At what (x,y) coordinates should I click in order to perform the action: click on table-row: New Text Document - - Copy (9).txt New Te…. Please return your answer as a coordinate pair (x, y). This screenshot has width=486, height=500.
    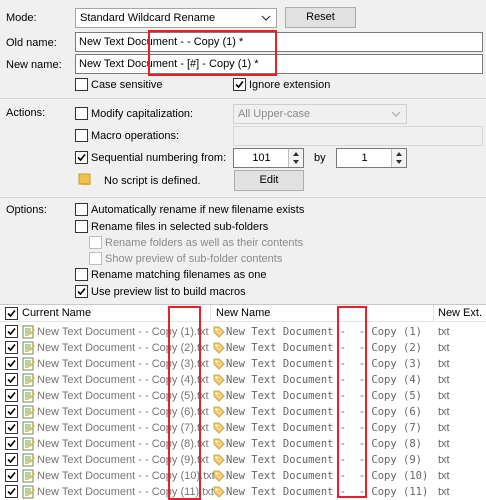
    Looking at the image, I should click on (243, 460).